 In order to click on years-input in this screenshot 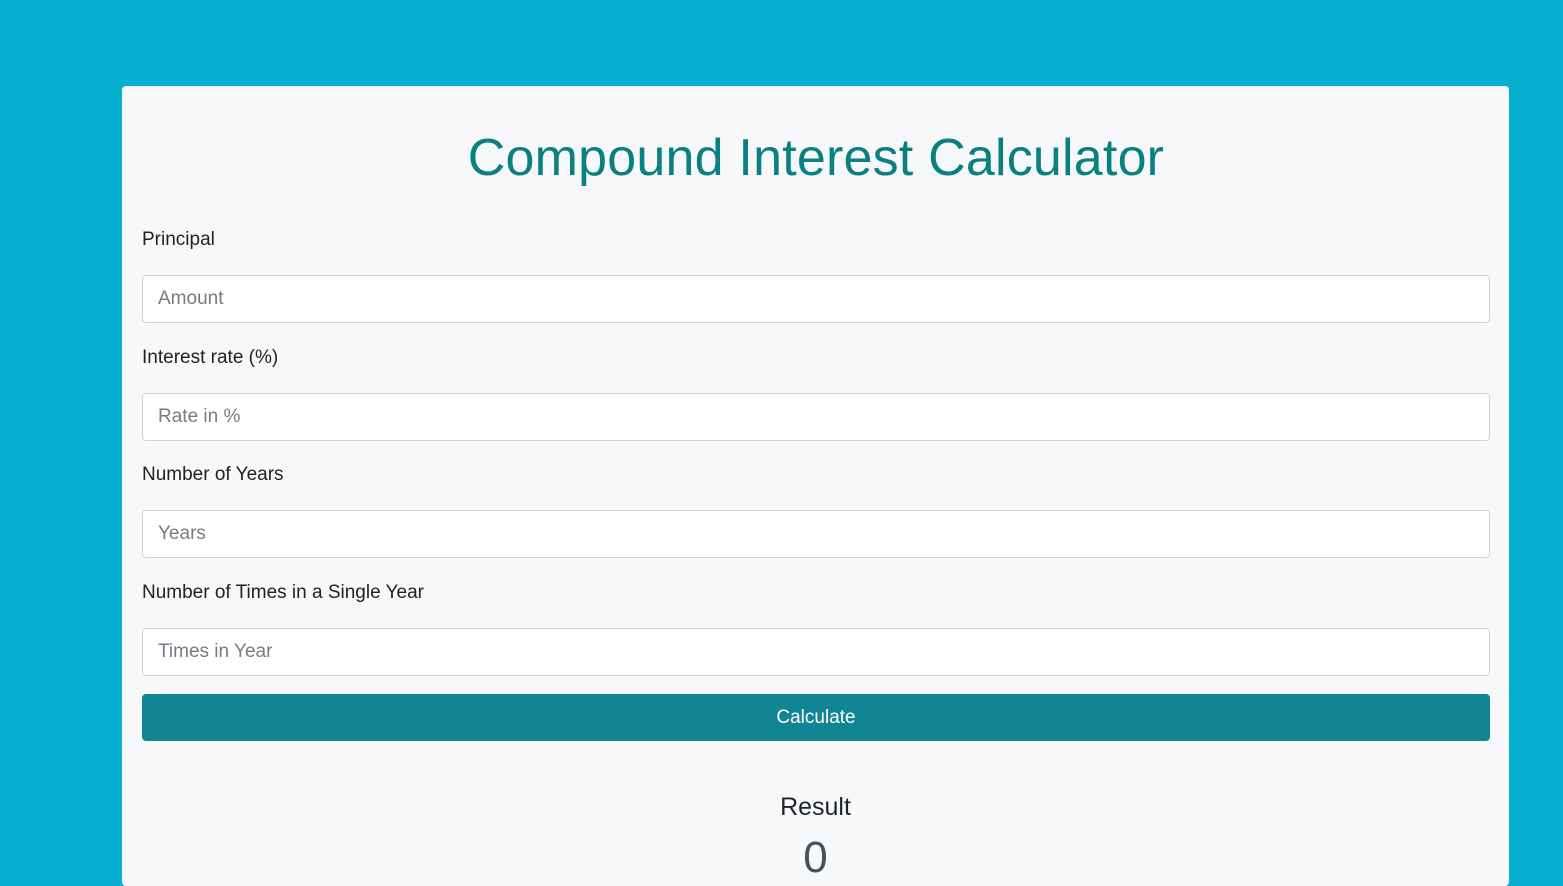, I will do `click(816, 534)`.